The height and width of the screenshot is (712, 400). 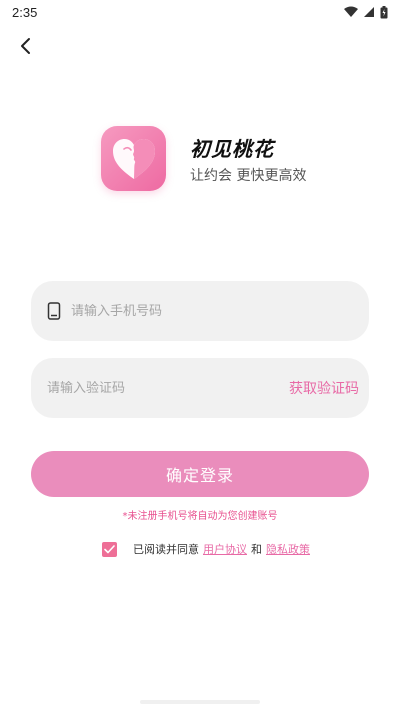 What do you see at coordinates (384, 11) in the screenshot?
I see `battery-icon` at bounding box center [384, 11].